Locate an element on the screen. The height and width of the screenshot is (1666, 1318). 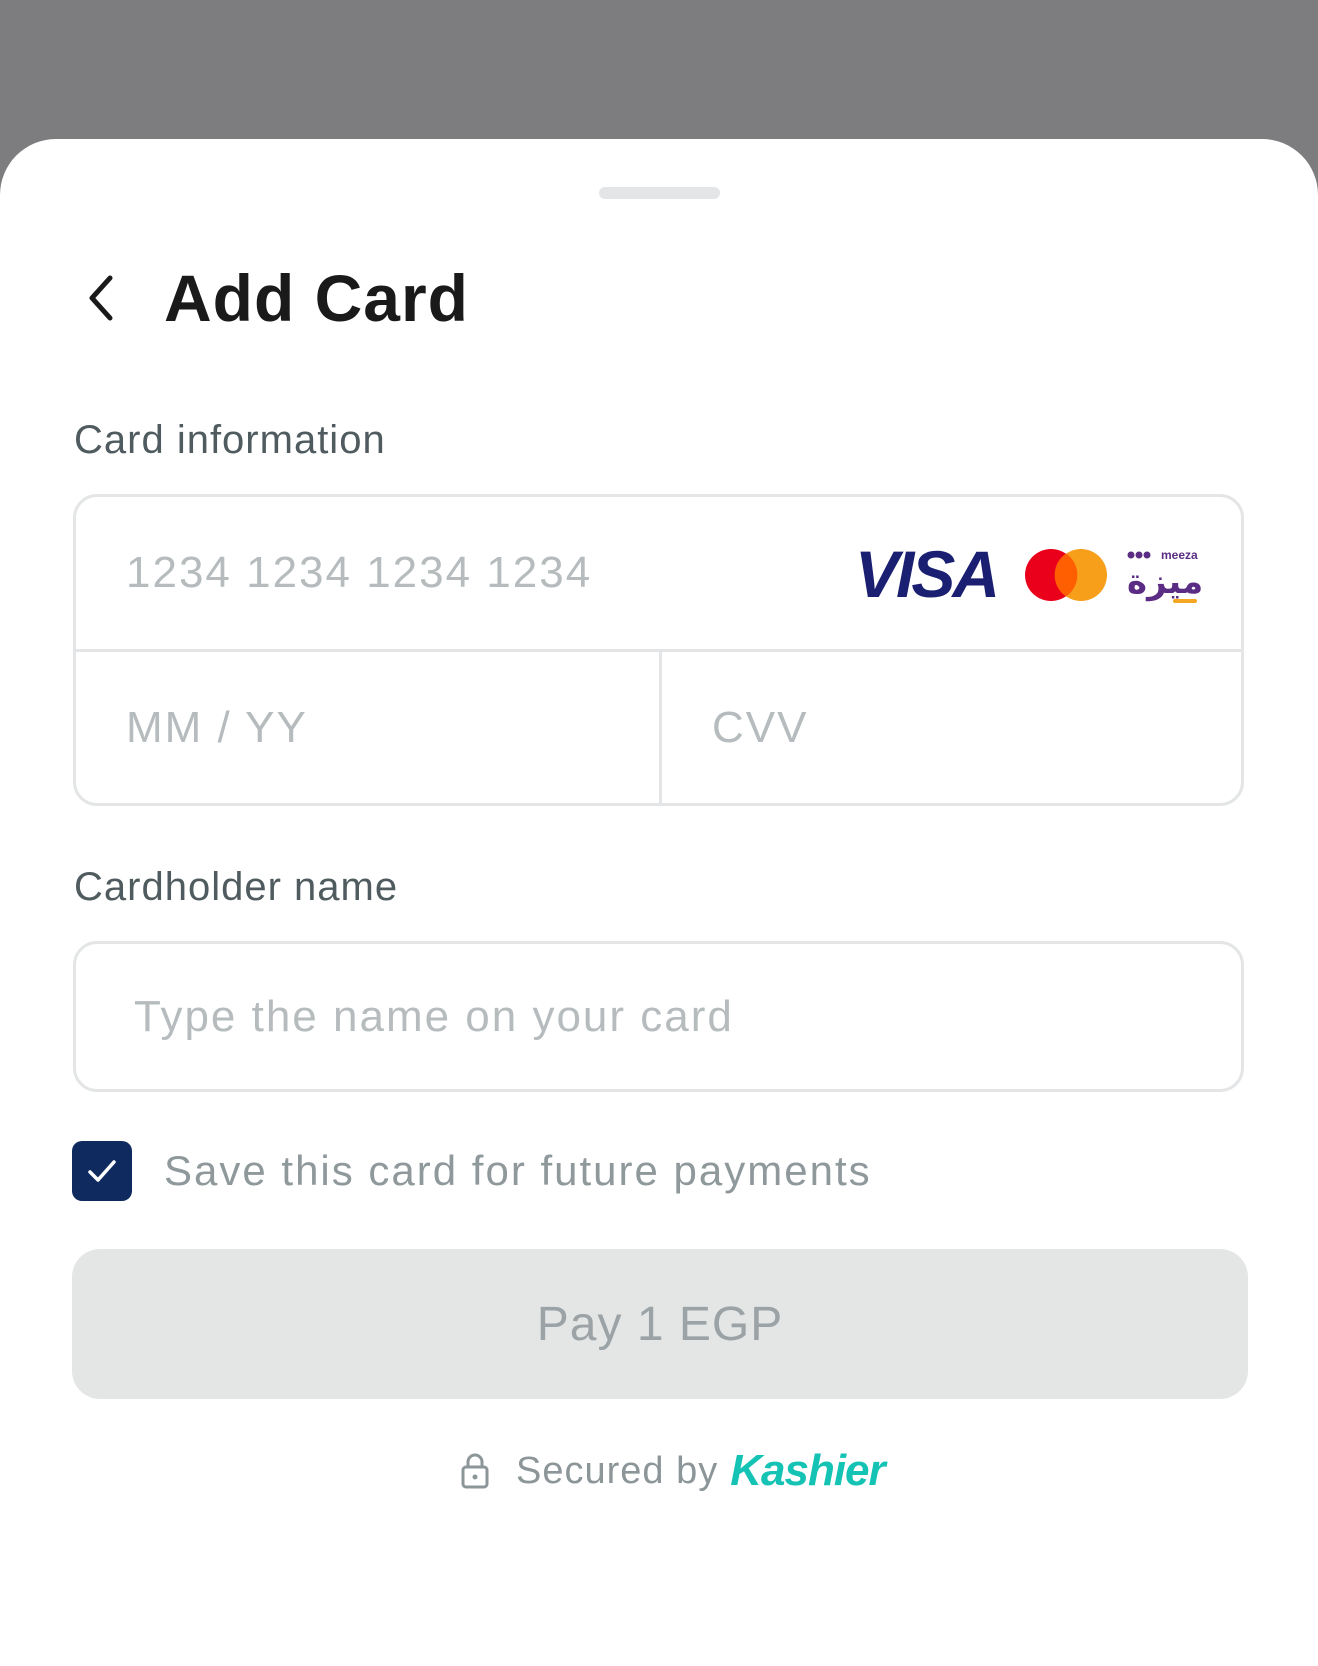
kashier-logo: Kashier is located at coordinates (807, 1470).